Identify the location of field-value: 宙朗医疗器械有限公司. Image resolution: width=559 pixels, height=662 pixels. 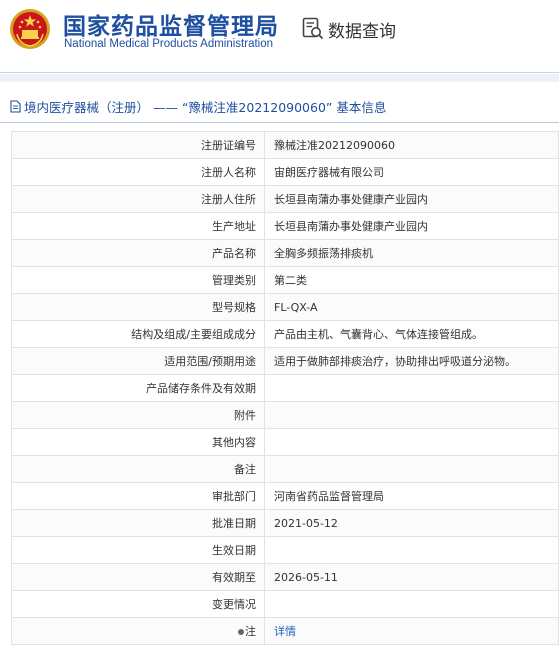
(411, 172).